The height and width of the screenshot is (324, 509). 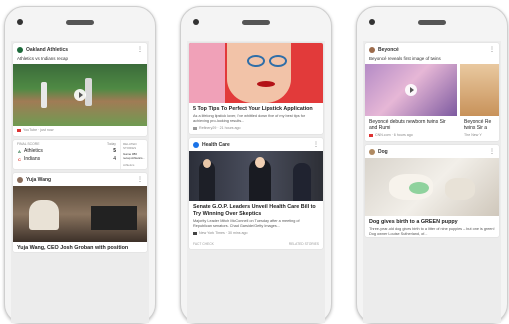 I want to click on card-meta: YouTube · just now, so click(x=38, y=130).